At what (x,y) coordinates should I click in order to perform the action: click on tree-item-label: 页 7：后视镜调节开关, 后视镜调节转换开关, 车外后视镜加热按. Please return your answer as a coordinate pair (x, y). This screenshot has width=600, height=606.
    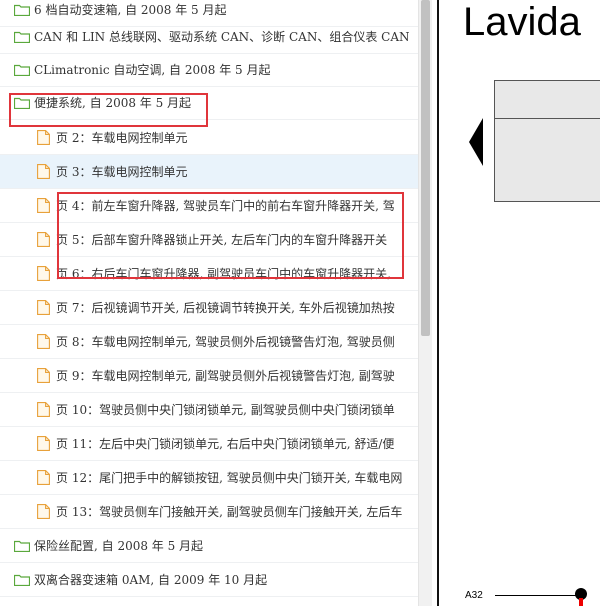
    Looking at the image, I should click on (225, 308).